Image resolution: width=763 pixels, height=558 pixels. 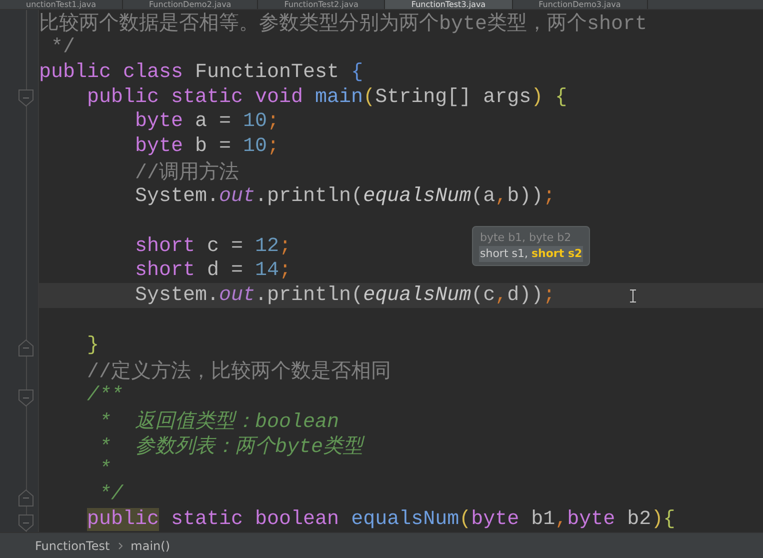 What do you see at coordinates (219, 421) in the screenshot?
I see `code-line: * 返回值类型：boolean` at bounding box center [219, 421].